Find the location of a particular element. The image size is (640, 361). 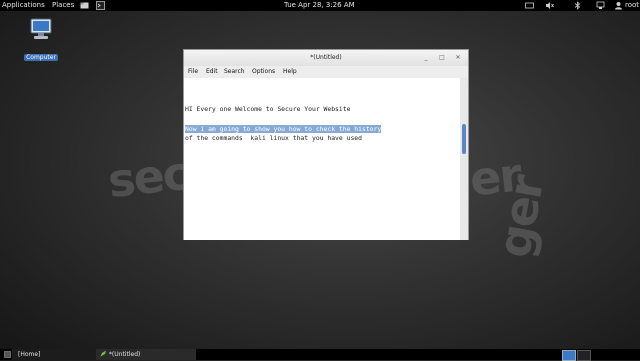

menu-help: Help is located at coordinates (290, 72).